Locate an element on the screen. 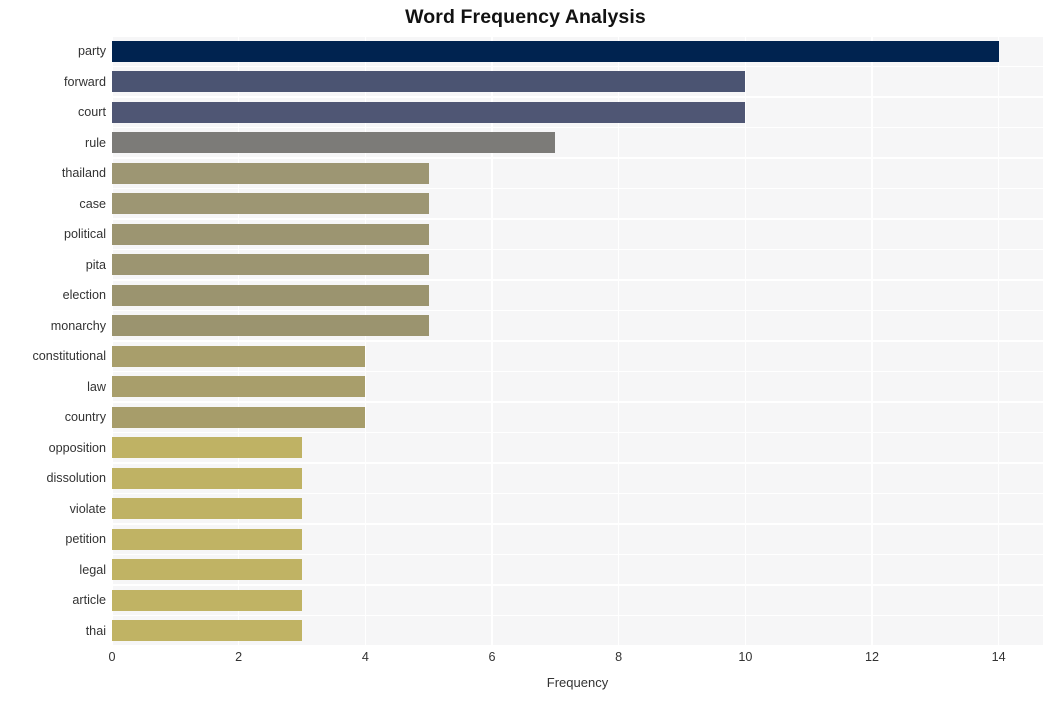 This screenshot has width=1051, height=701. bar-country is located at coordinates (239, 417).